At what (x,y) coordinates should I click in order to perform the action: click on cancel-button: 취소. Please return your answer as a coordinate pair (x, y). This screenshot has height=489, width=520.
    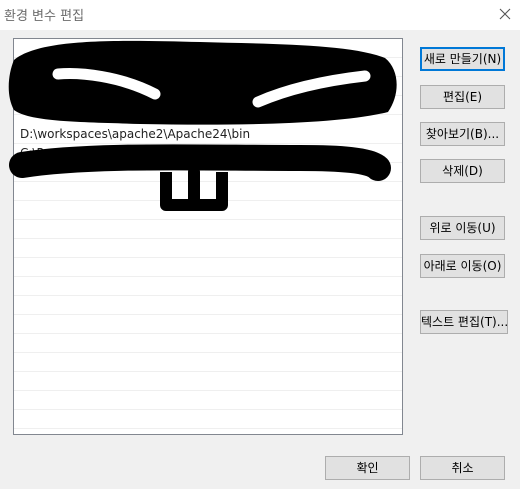
    Looking at the image, I should click on (462, 468).